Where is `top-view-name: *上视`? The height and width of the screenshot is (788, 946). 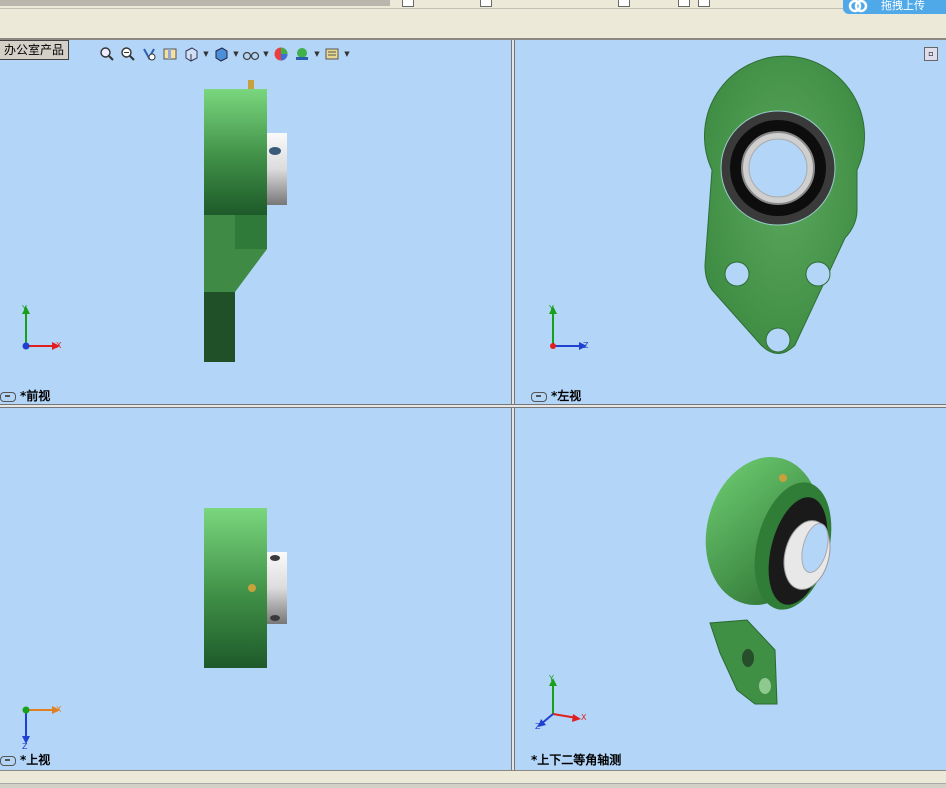 top-view-name: *上视 is located at coordinates (35, 760).